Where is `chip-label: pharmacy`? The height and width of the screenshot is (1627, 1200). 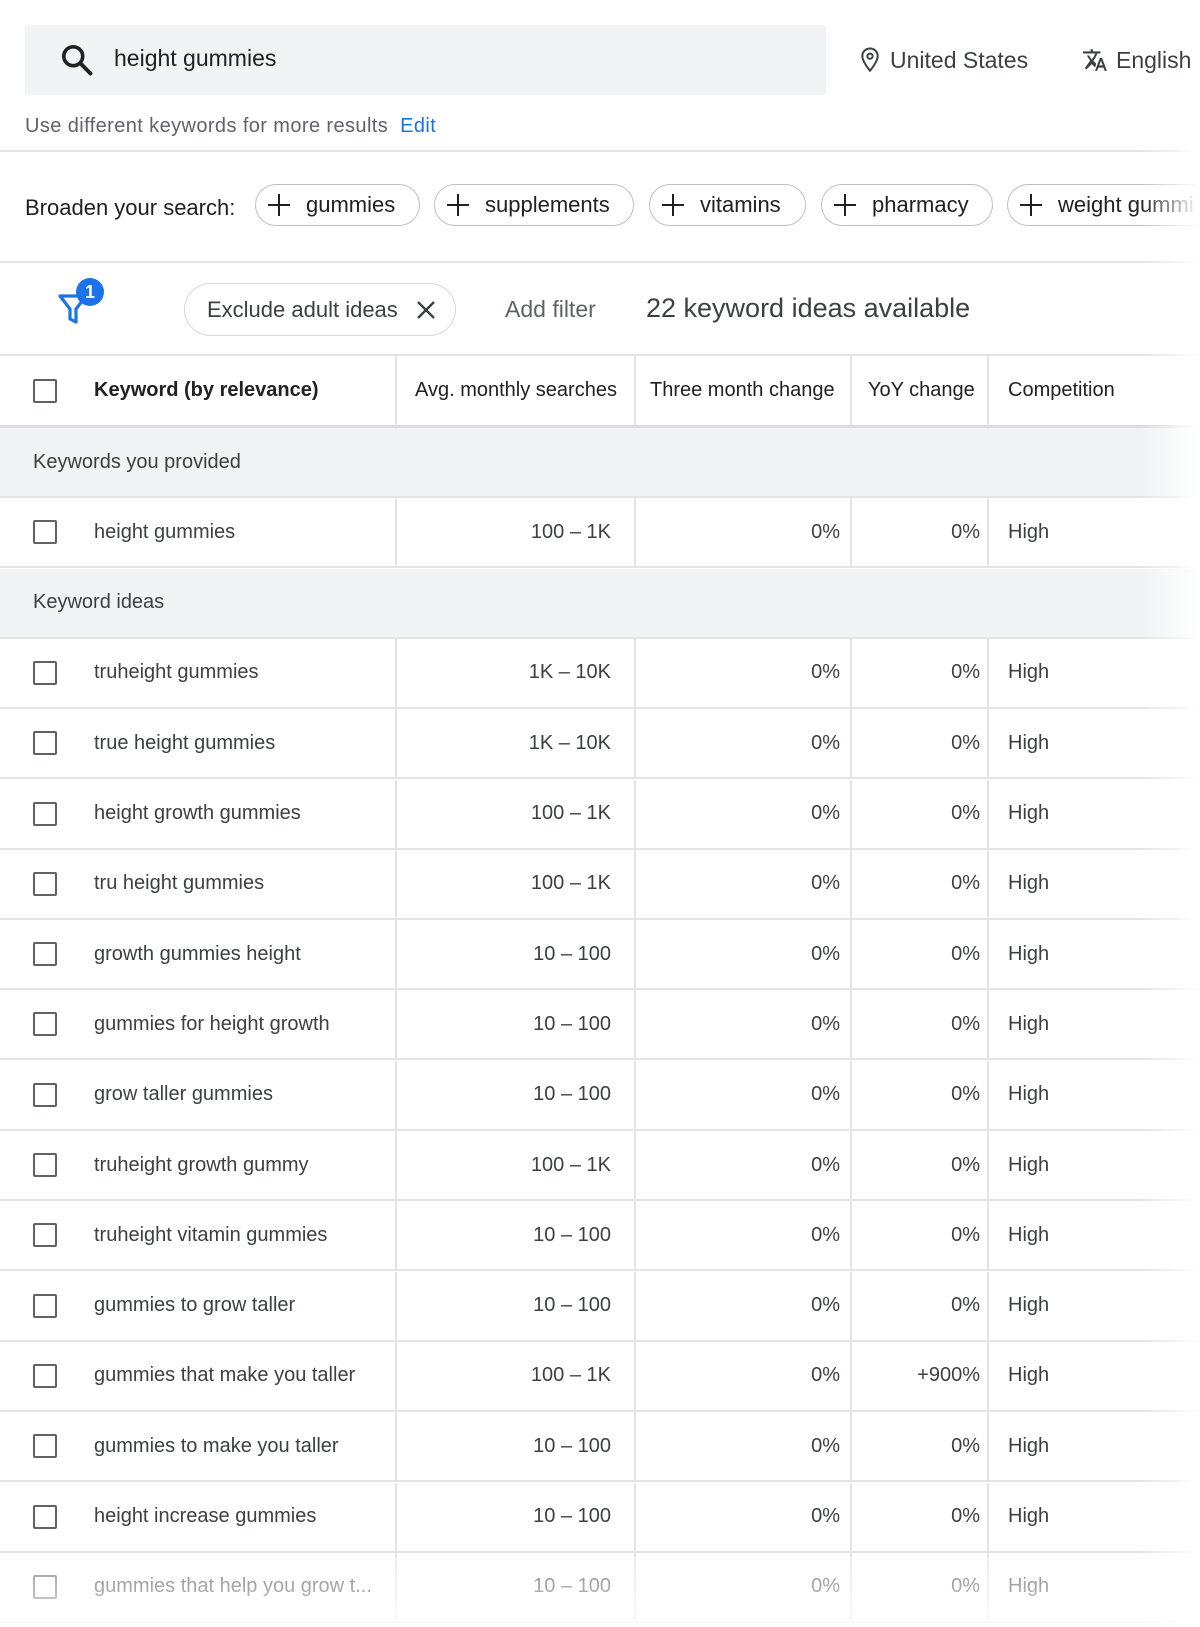
chip-label: pharmacy is located at coordinates (920, 204).